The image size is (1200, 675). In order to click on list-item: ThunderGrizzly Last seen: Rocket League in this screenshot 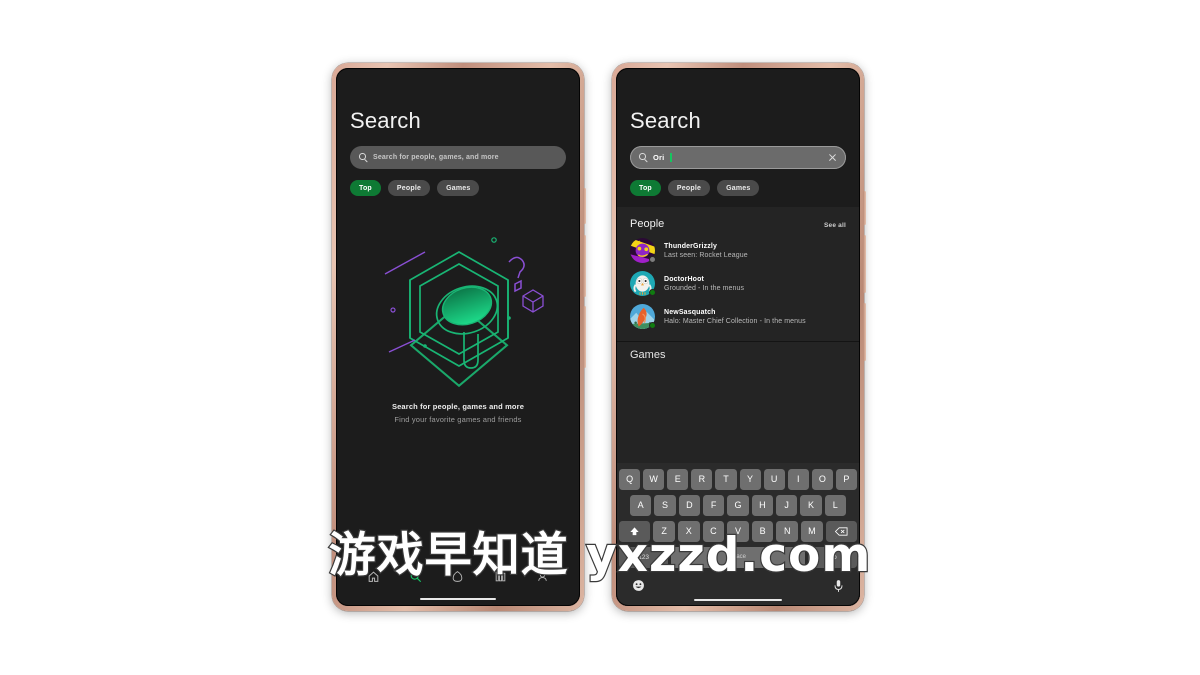, I will do `click(738, 246)`.